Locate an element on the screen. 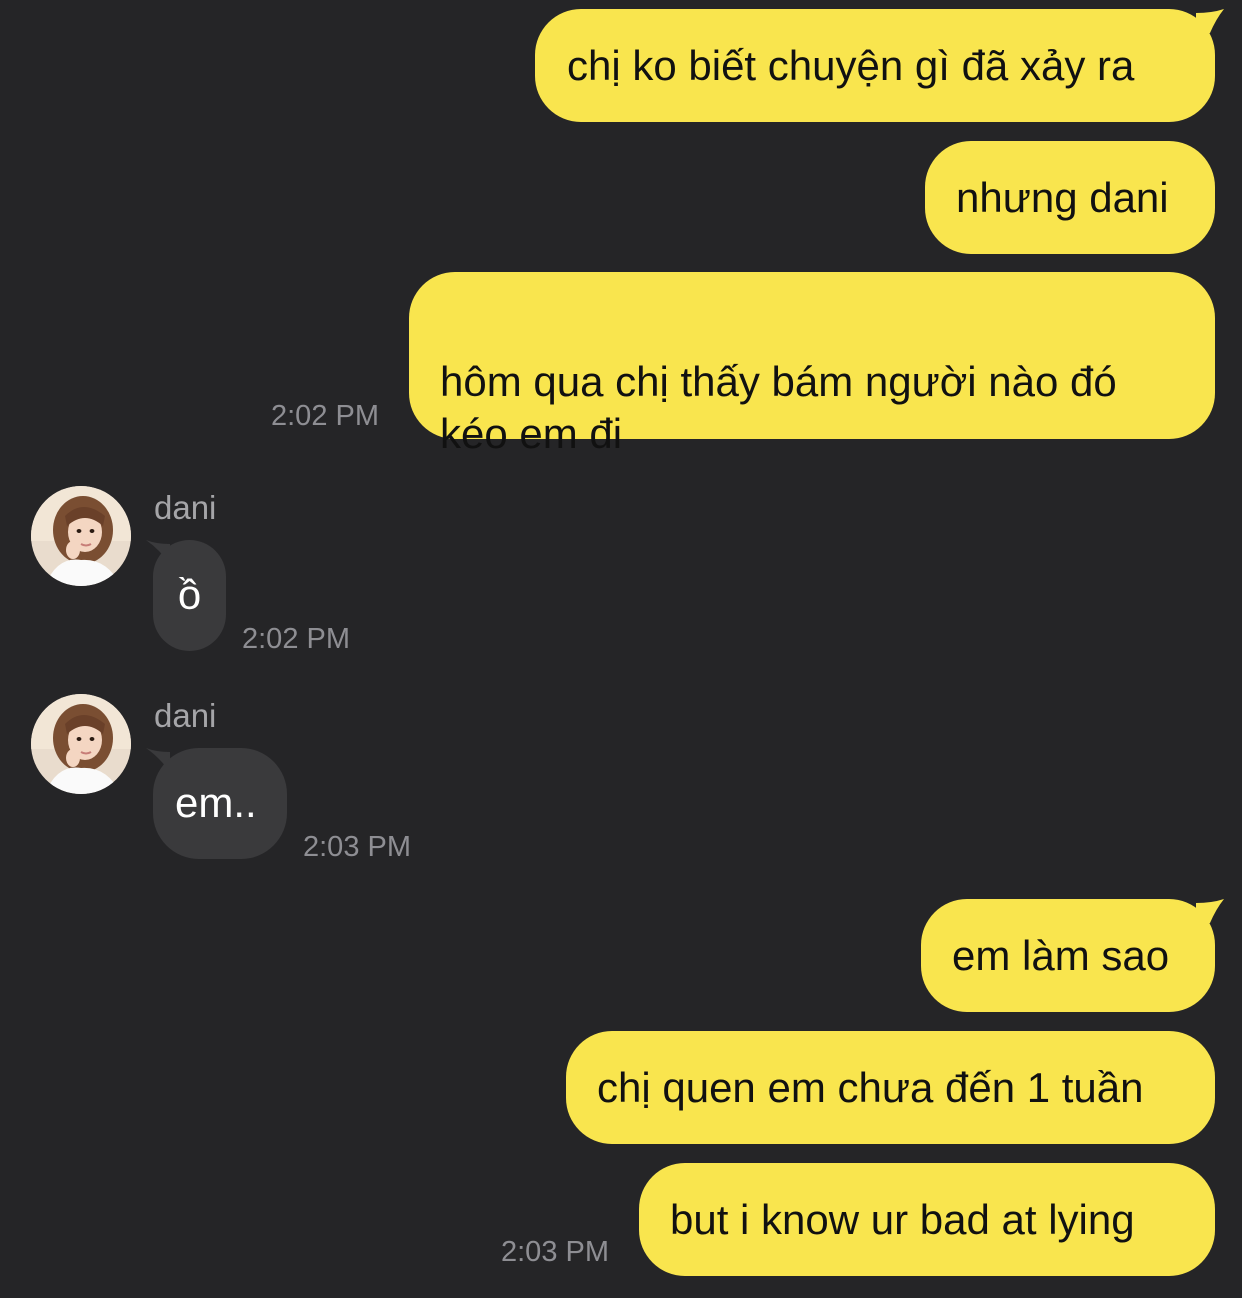 The height and width of the screenshot is (1298, 1242). outgoing-message: chị ko biết chuyện gì đã xảy ra is located at coordinates (875, 65).